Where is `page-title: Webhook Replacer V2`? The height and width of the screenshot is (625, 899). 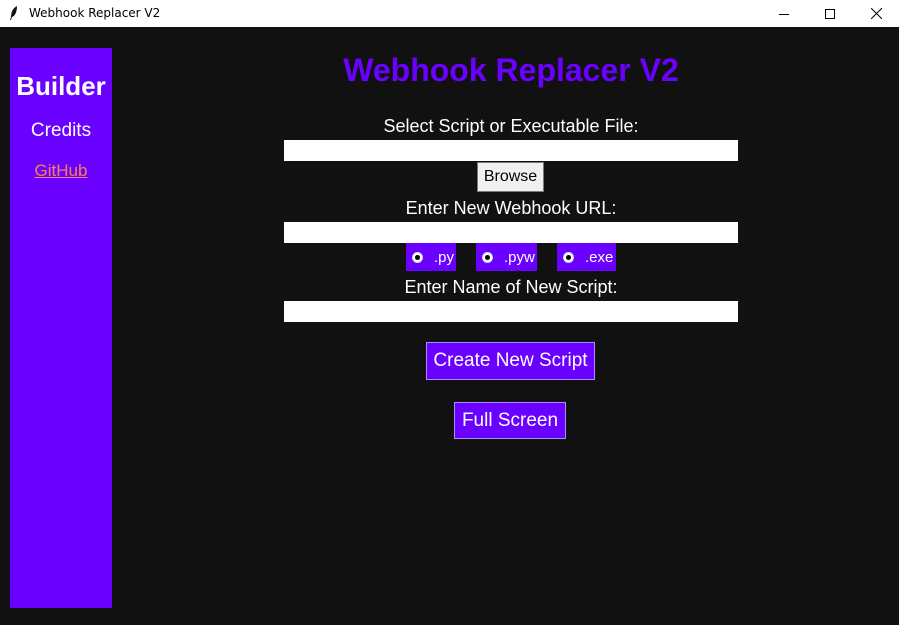
page-title: Webhook Replacer V2 is located at coordinates (511, 70).